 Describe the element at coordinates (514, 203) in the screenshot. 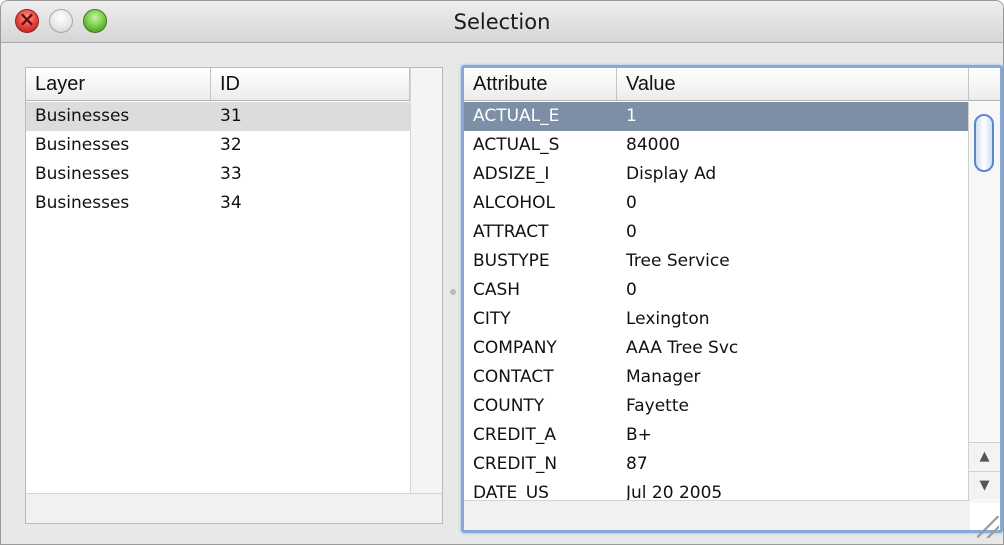

I see `table-cell: ALCOHOL` at that location.